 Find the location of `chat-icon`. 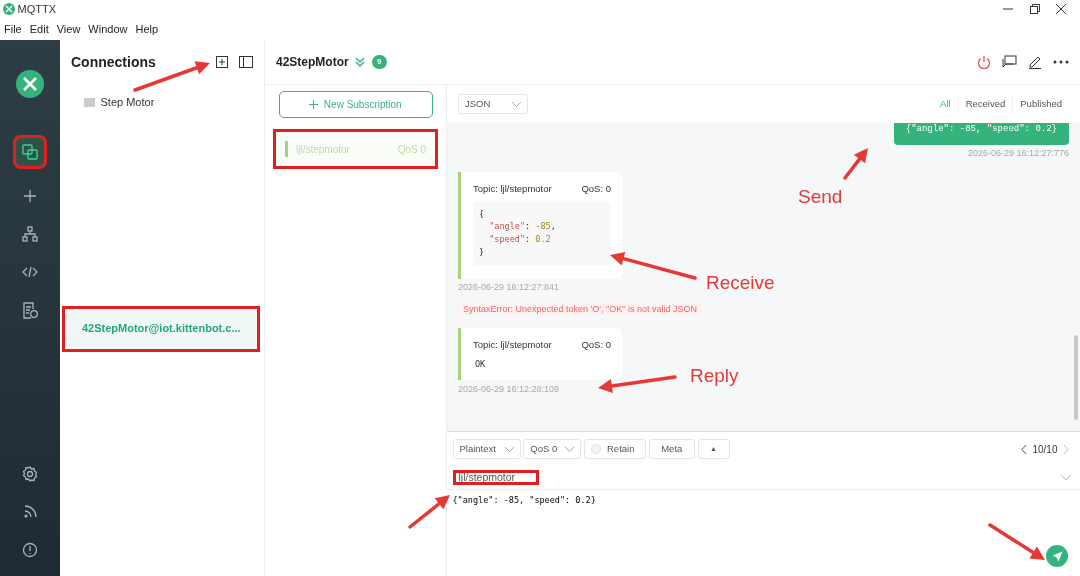

chat-icon is located at coordinates (1009, 62).